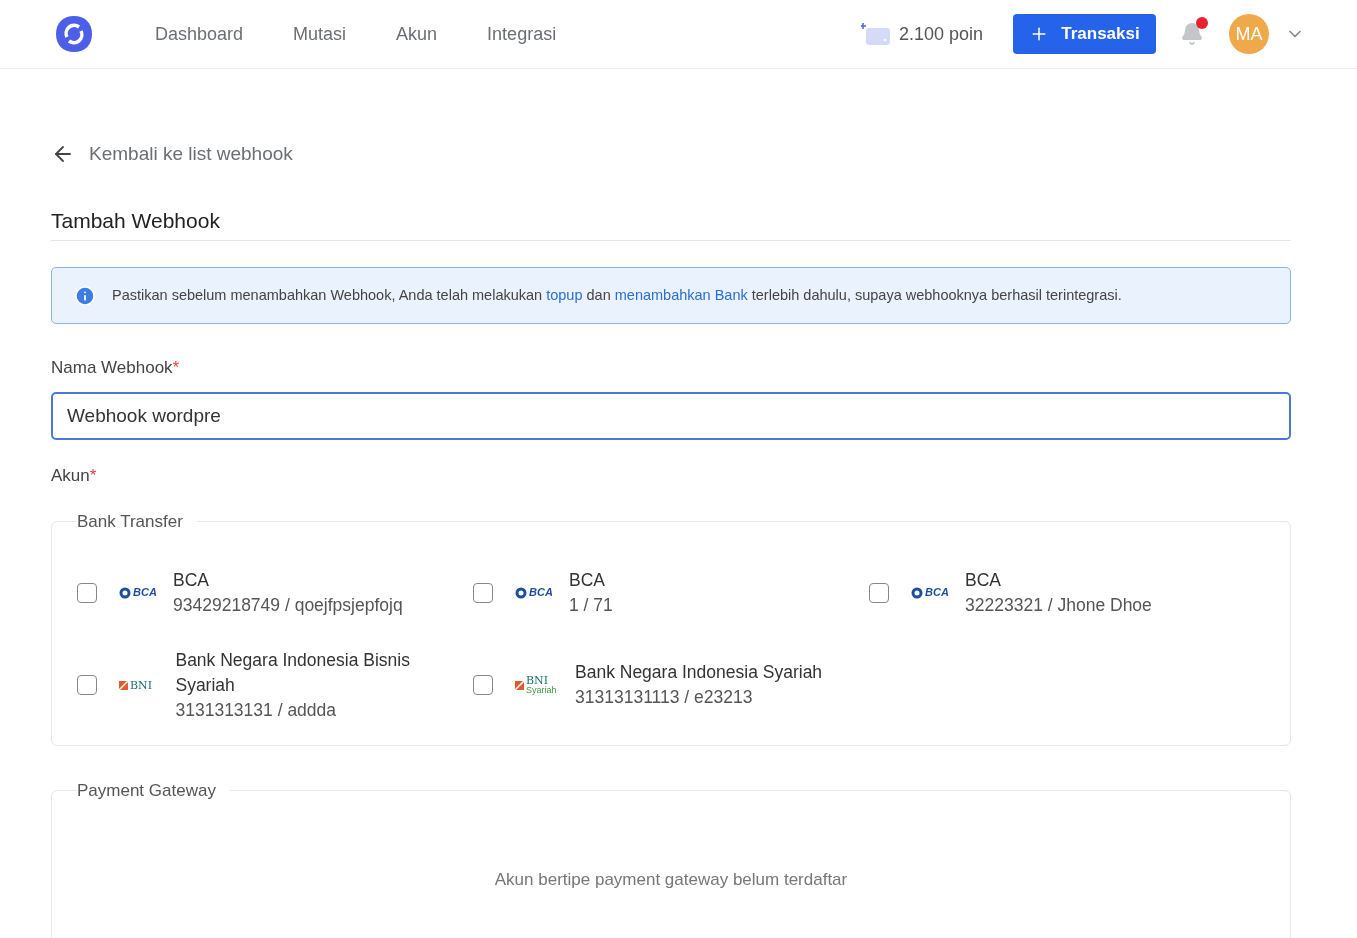  Describe the element at coordinates (671, 222) in the screenshot. I see `page-title: Tambah Webhook` at that location.